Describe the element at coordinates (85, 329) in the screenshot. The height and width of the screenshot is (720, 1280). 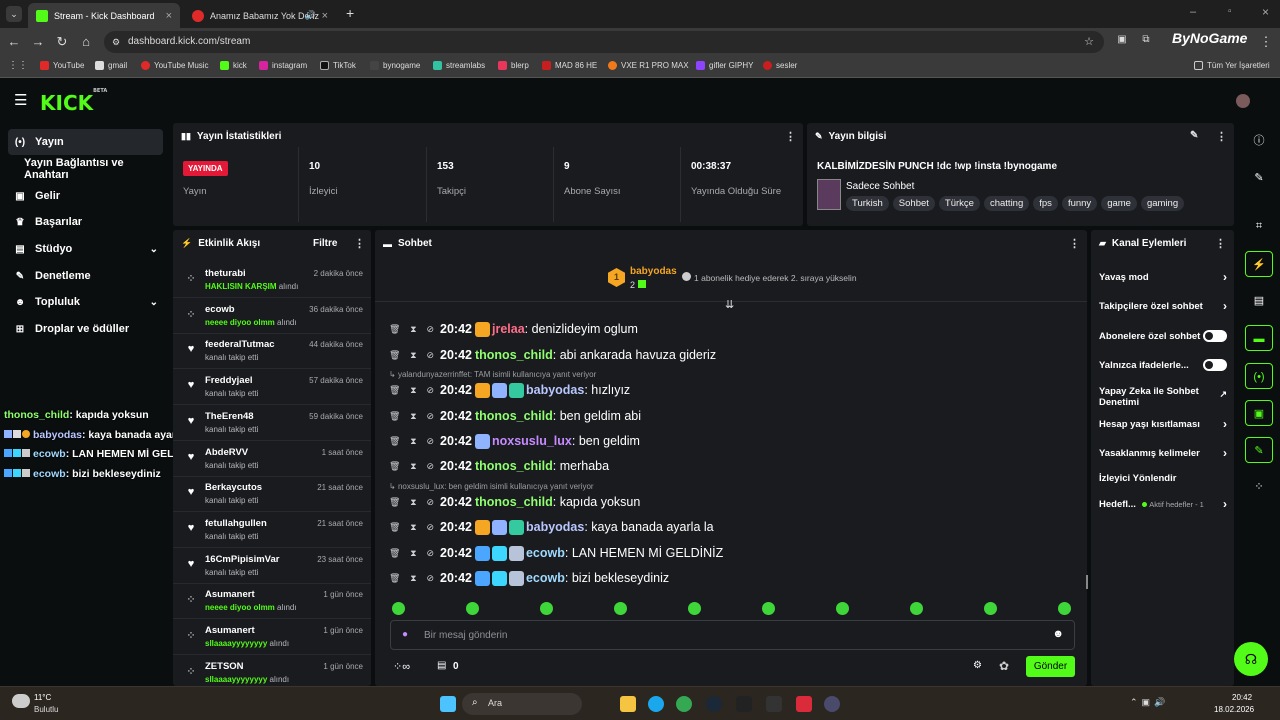
I see `sidebar-item-droplar: ⊞ Droplar ve ödüller` at that location.